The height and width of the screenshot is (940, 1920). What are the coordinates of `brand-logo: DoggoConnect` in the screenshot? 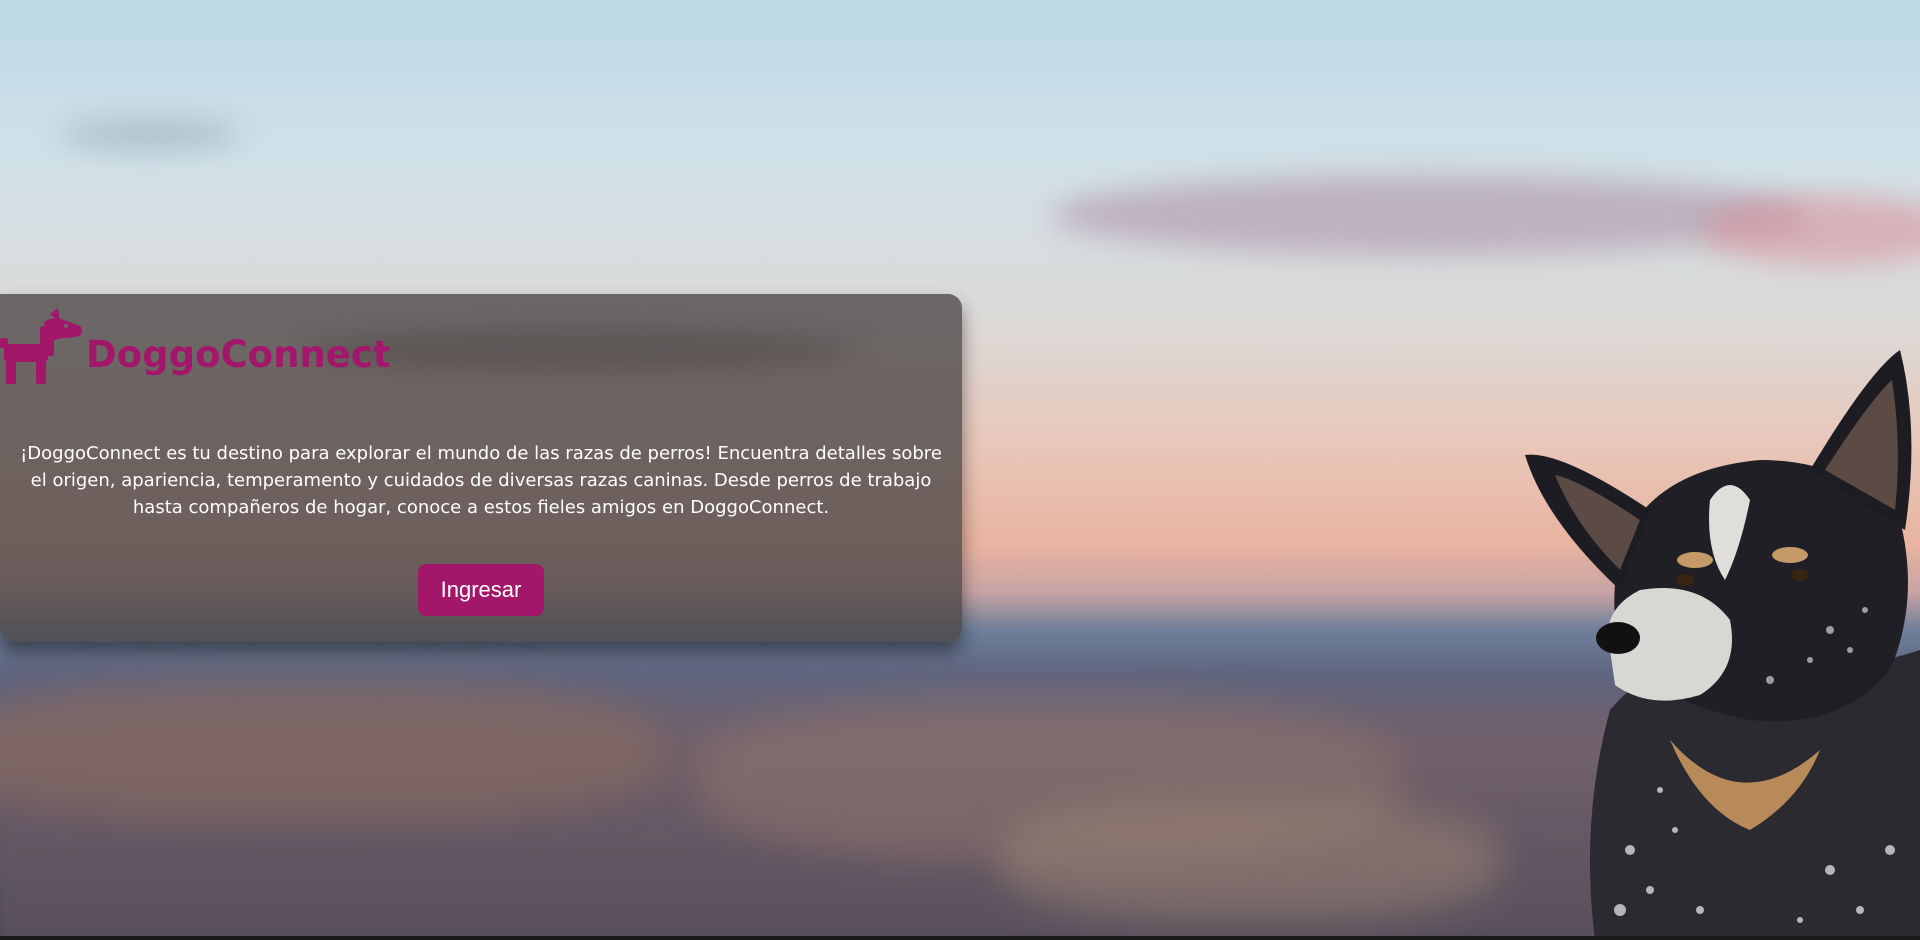 It's located at (195, 348).